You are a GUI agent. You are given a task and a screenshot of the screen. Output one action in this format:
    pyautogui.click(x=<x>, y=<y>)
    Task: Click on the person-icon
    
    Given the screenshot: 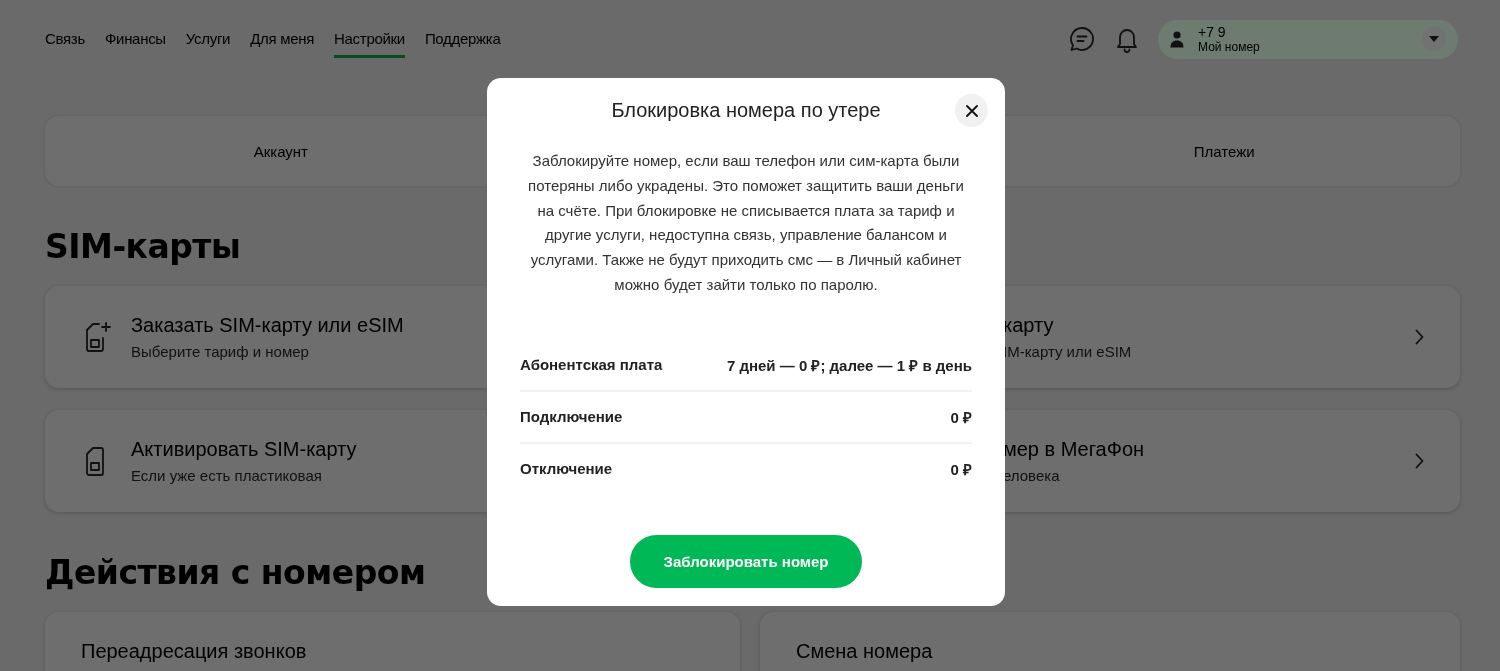 What is the action you would take?
    pyautogui.click(x=1177, y=39)
    